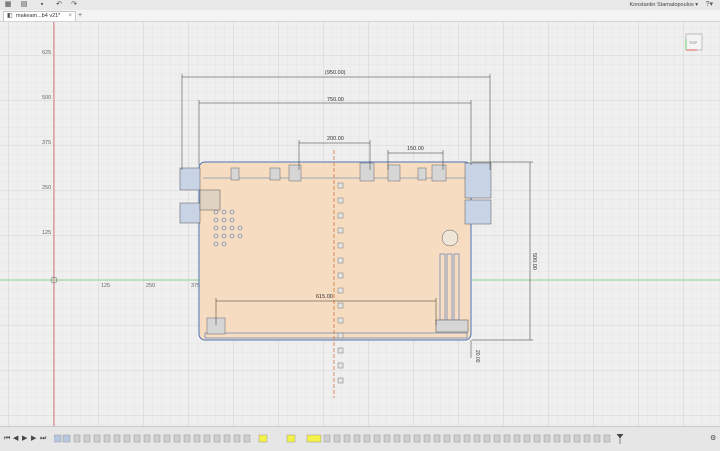 This screenshot has height=451, width=720. Describe the element at coordinates (24, 439) in the screenshot. I see `timeline-play-button: ▶` at that location.